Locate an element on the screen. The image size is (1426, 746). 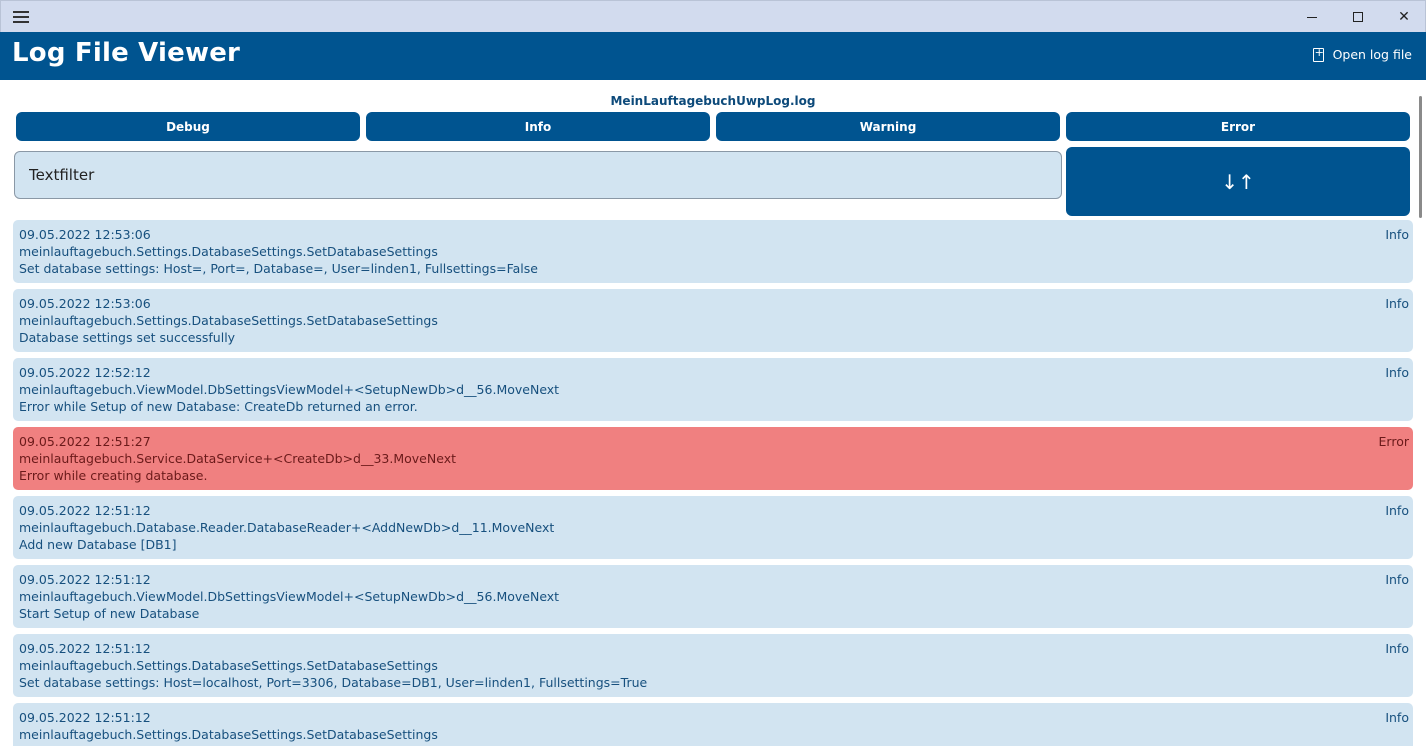
open-log-file-label: Open log file is located at coordinates (1372, 54).